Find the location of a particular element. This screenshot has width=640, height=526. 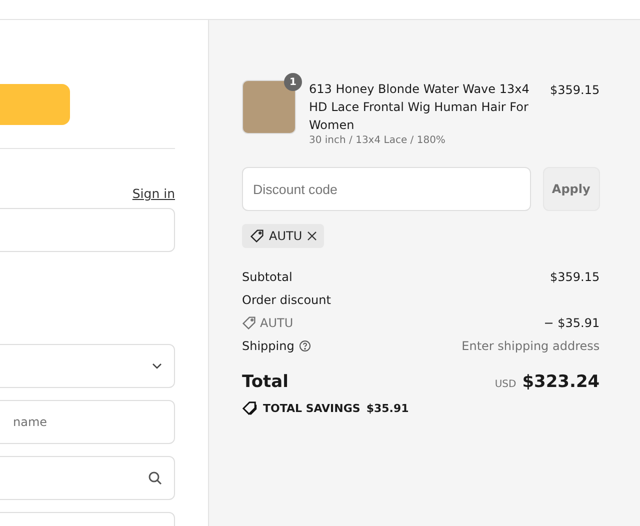

savings-label: TOTAL SAVINGS is located at coordinates (311, 408).